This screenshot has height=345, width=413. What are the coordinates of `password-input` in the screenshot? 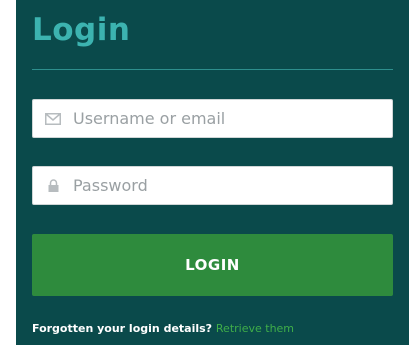 It's located at (223, 185).